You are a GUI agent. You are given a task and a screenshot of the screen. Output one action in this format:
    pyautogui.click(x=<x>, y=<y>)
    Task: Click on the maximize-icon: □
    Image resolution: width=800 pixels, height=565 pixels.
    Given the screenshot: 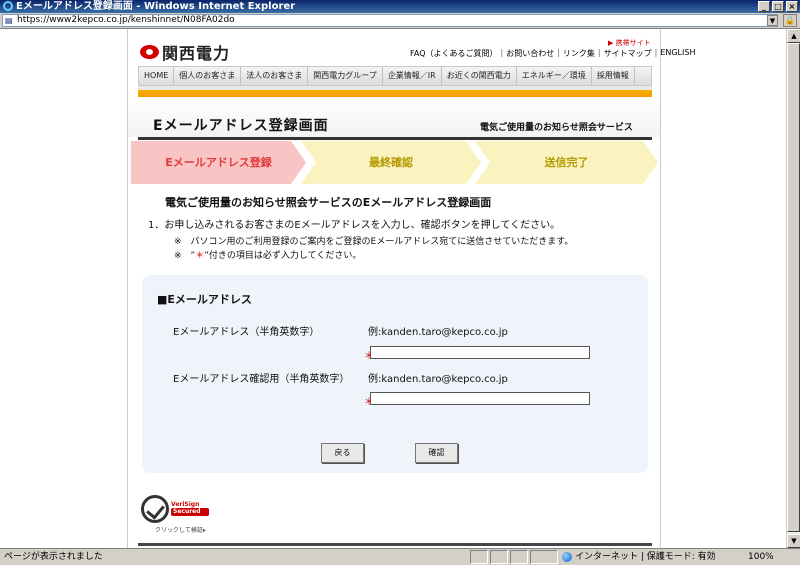 What is the action you would take?
    pyautogui.click(x=778, y=6)
    